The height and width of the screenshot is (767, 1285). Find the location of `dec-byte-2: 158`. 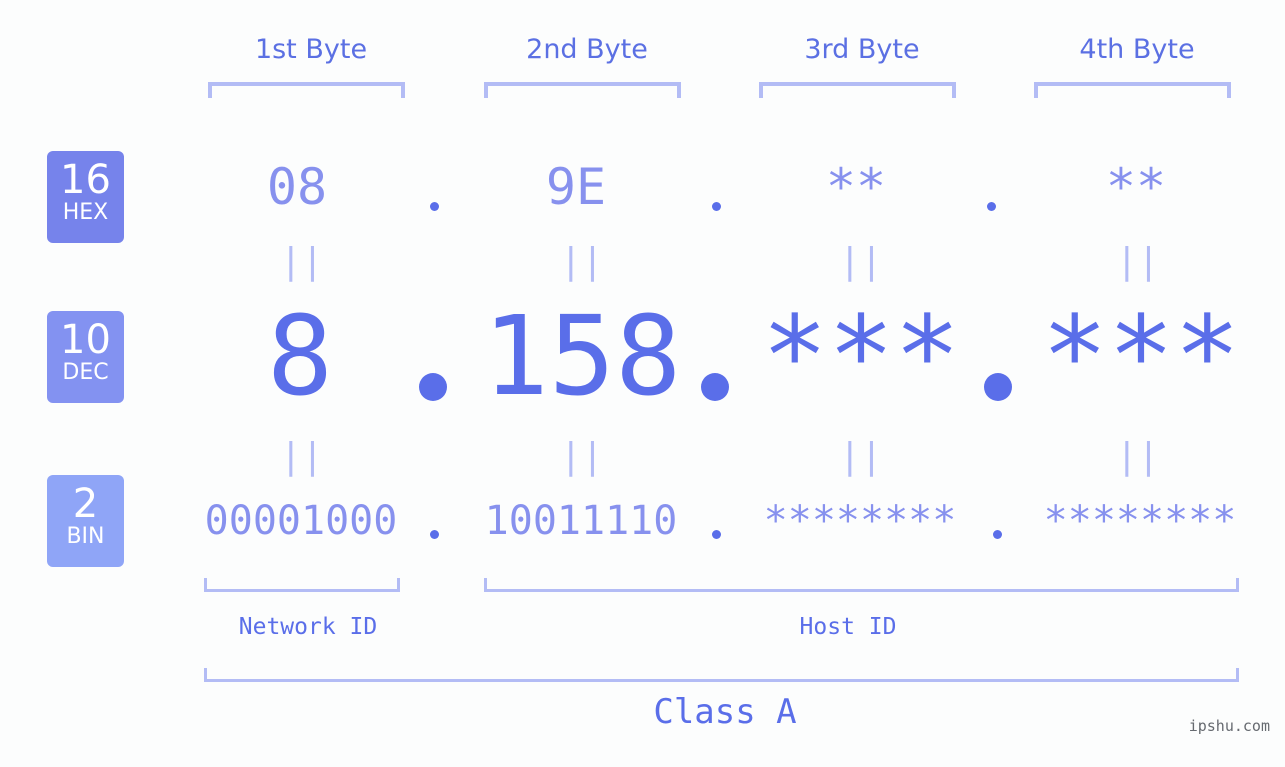

dec-byte-2: 158 is located at coordinates (582, 356).